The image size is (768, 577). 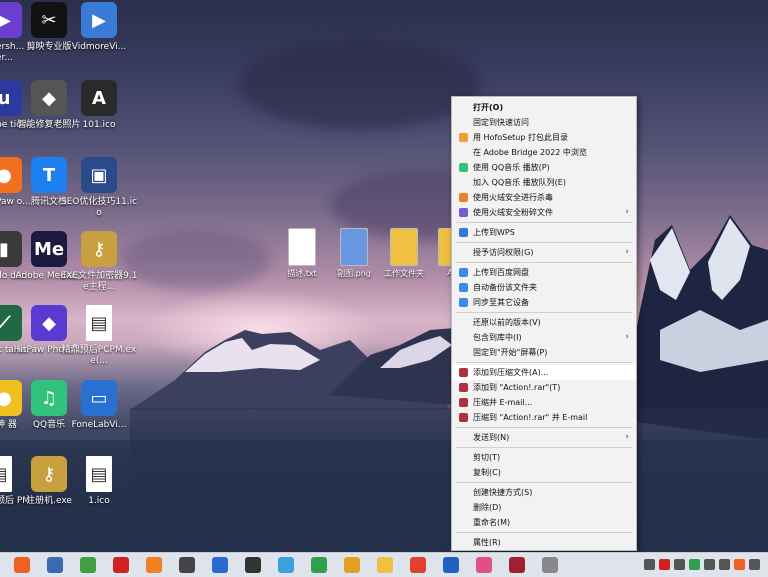 I want to click on app-green-arrow-icon, so click(x=88, y=565).